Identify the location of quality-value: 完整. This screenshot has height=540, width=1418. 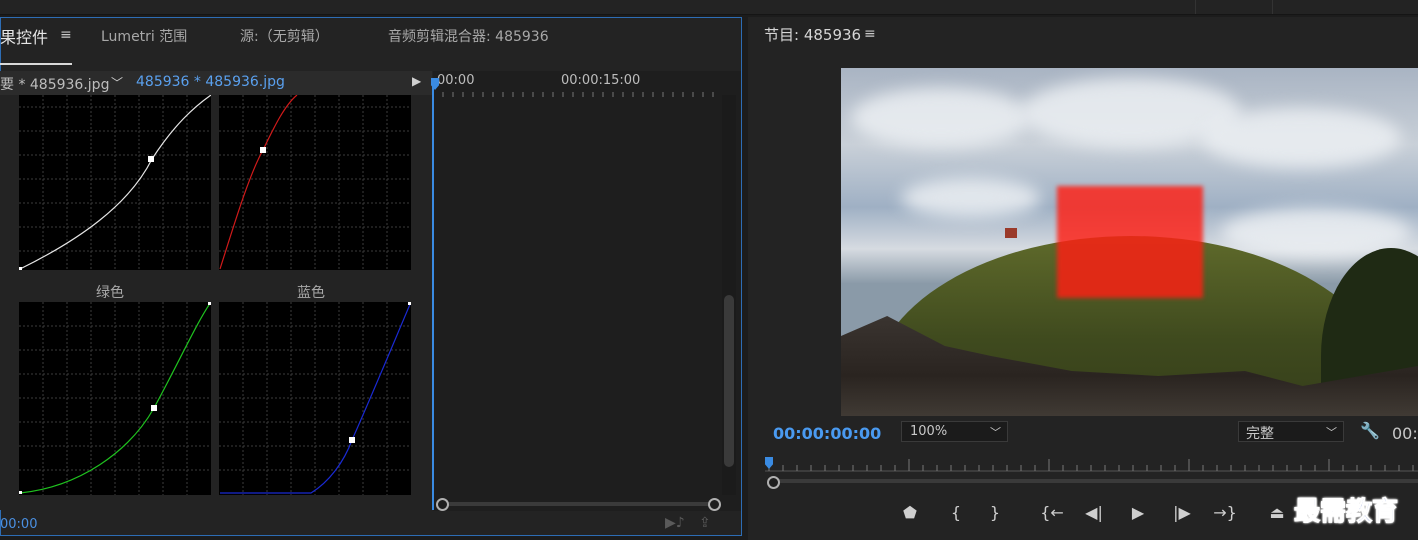
(1260, 434).